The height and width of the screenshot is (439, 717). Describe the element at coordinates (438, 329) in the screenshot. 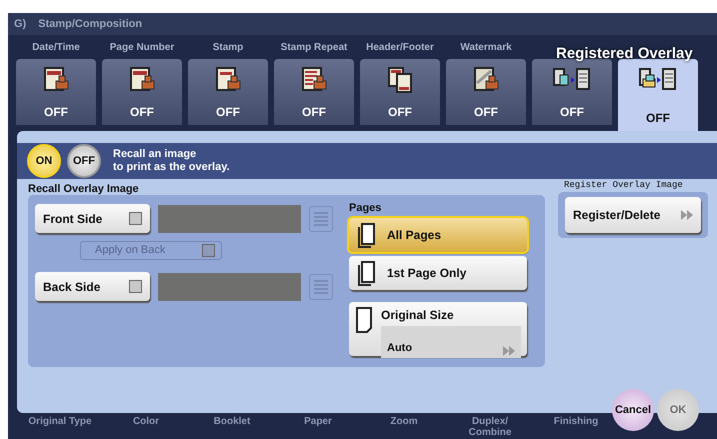

I see `original-size-button: Original Size Auto` at that location.